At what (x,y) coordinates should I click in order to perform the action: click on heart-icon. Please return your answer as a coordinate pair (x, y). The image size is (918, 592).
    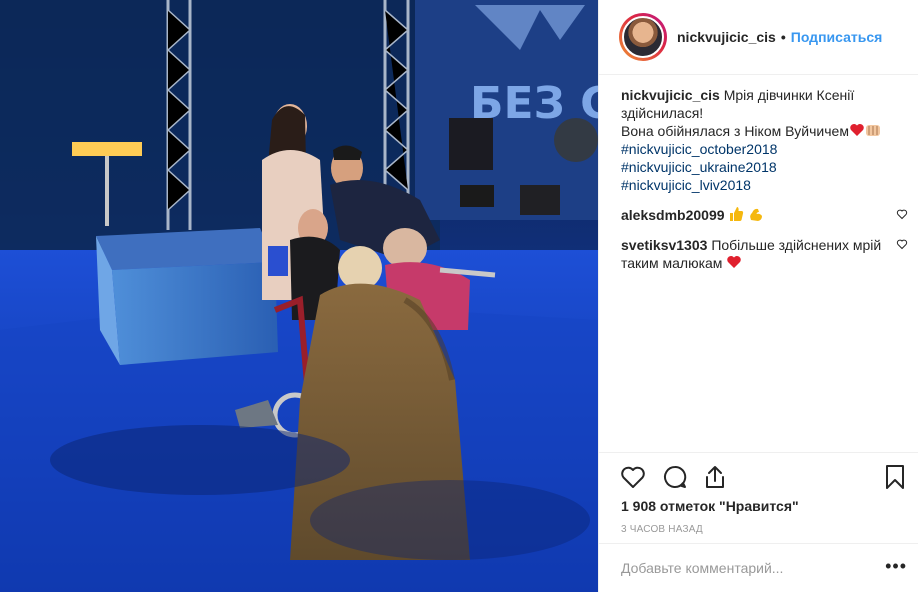
    Looking at the image, I should click on (633, 477).